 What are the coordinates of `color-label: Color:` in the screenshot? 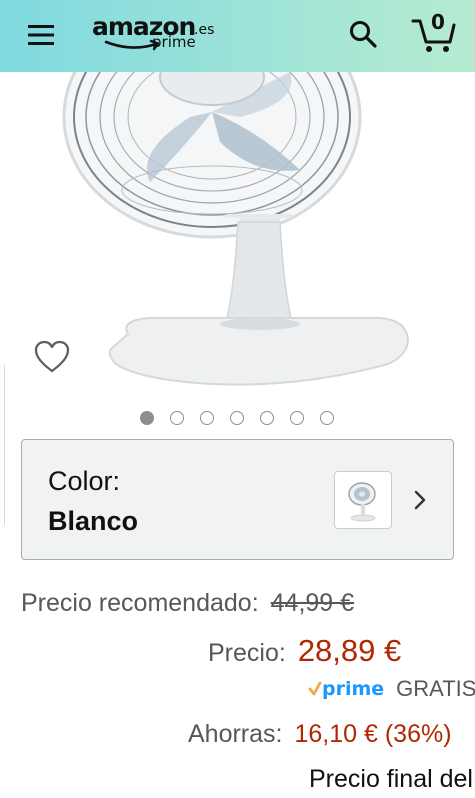 It's located at (84, 481).